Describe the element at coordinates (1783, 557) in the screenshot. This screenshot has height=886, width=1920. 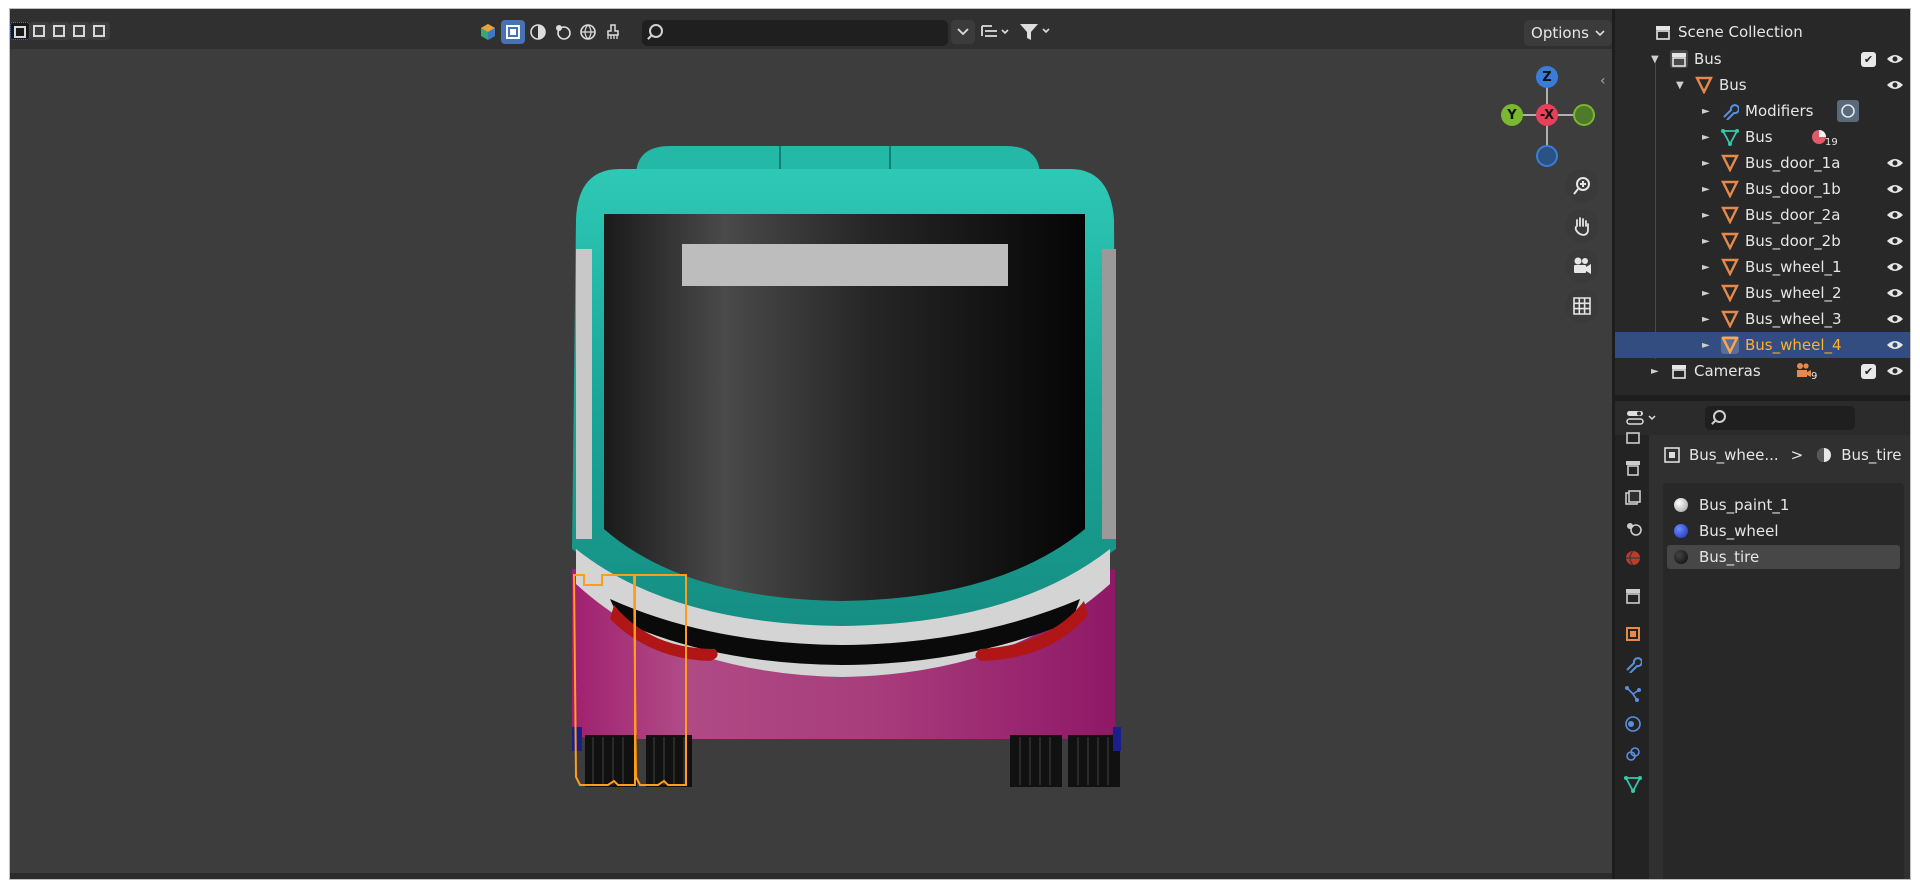
I see `material-slot-bus-tire: Bus_tire` at that location.